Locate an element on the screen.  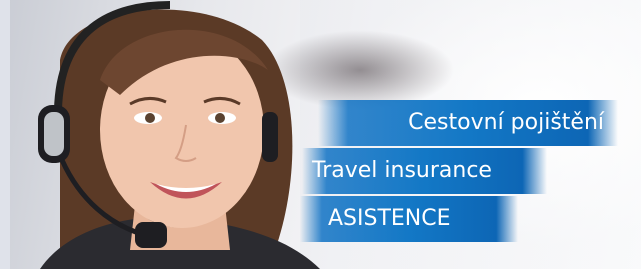
banner-line-english: Travel insurance is located at coordinates (424, 171).